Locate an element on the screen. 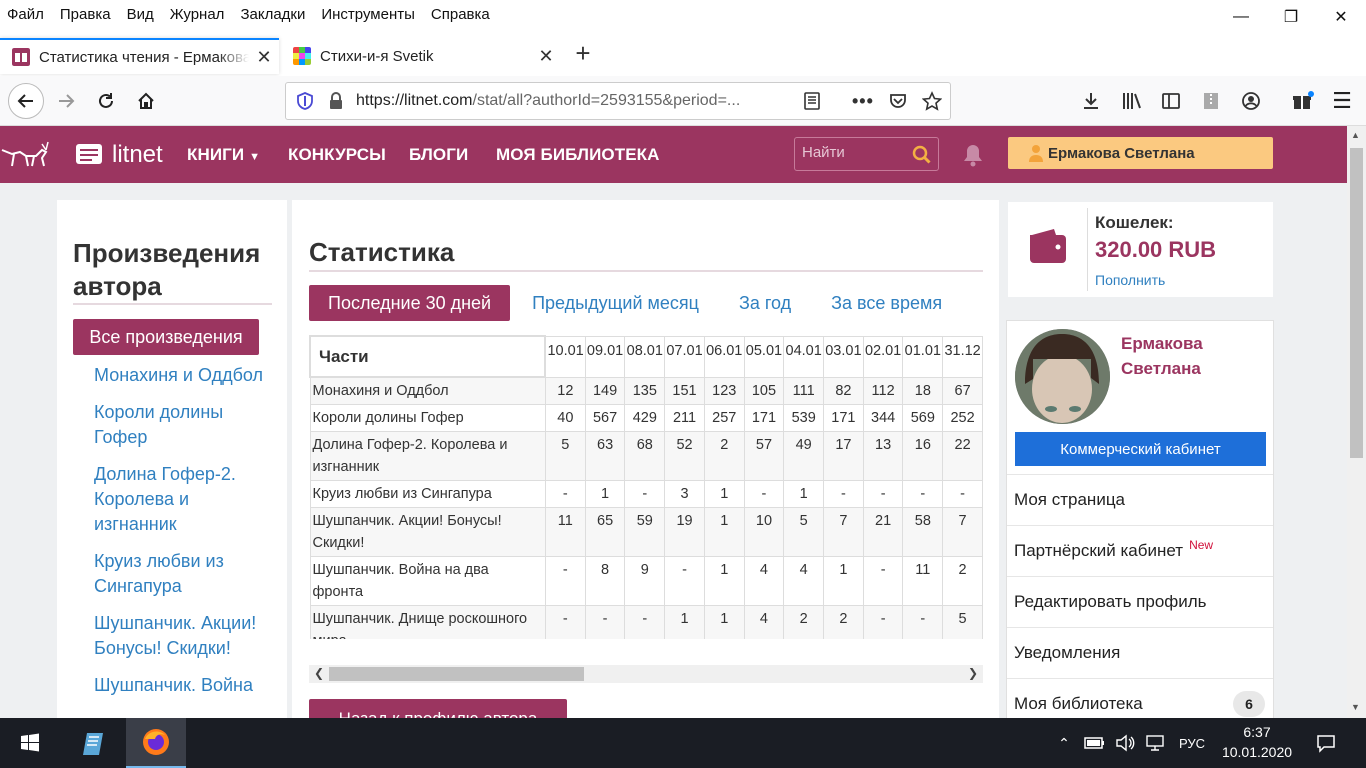  all-works-button: Все произведения is located at coordinates (166, 337).